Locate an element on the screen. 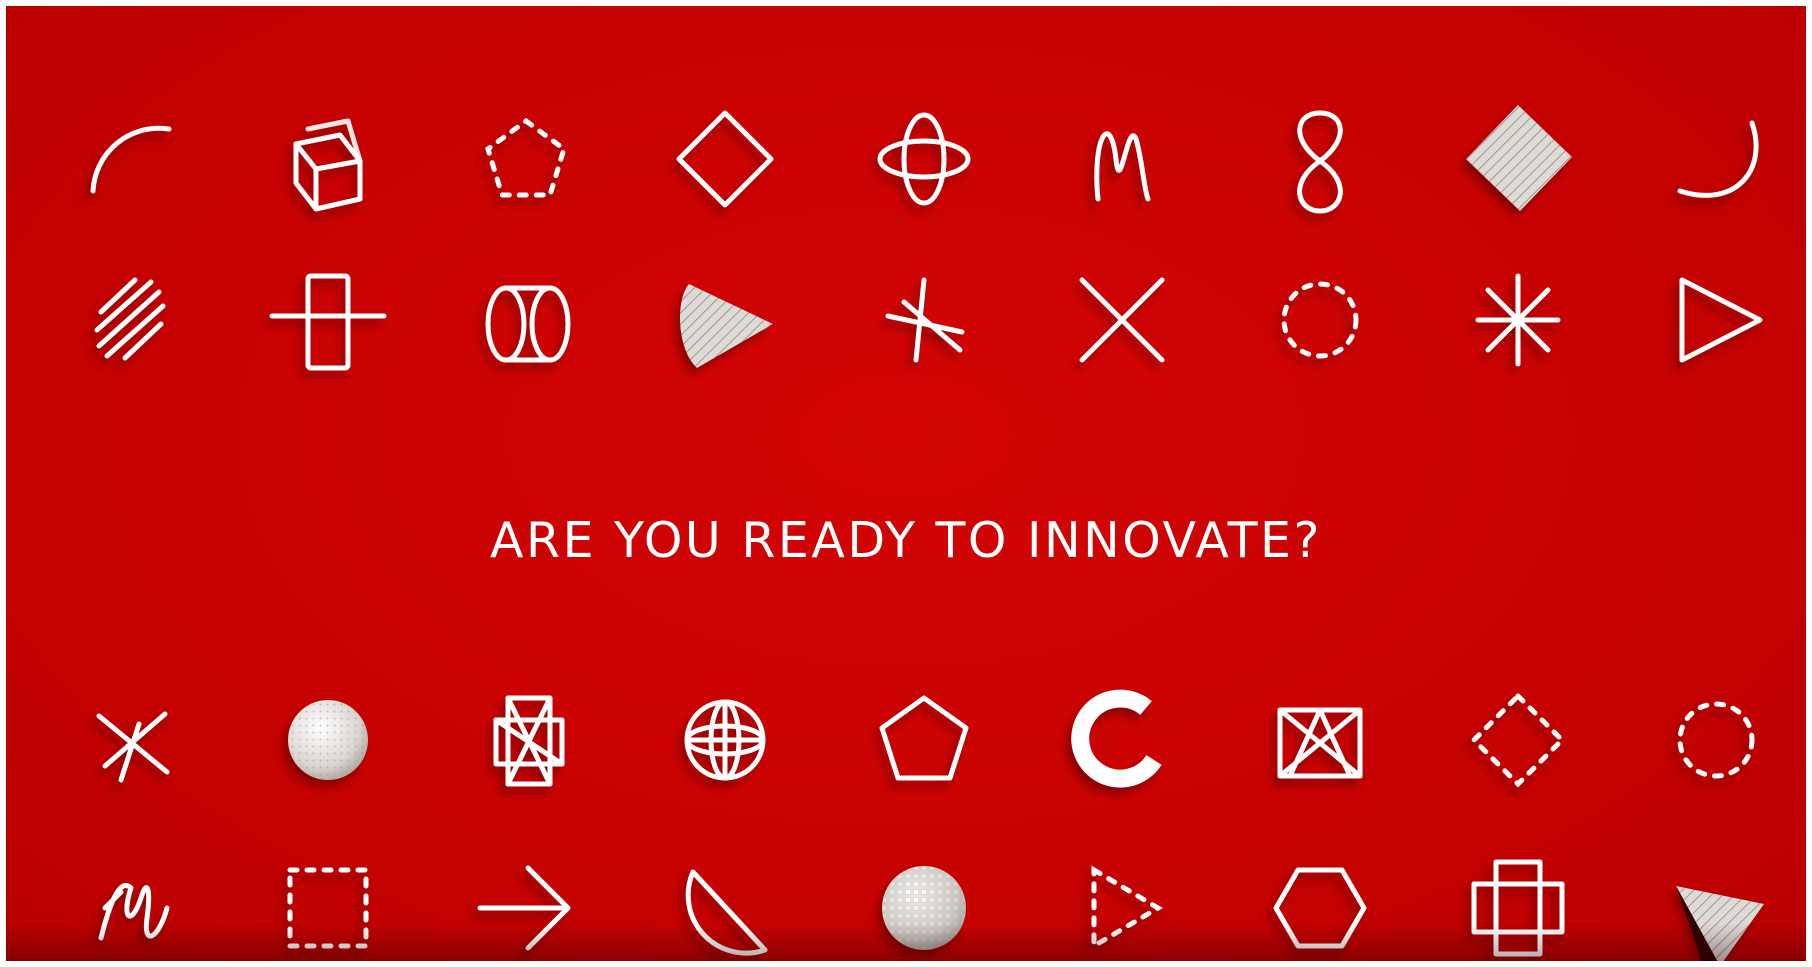 Image resolution: width=1812 pixels, height=967 pixels. zigzag-icon is located at coordinates (131, 904).